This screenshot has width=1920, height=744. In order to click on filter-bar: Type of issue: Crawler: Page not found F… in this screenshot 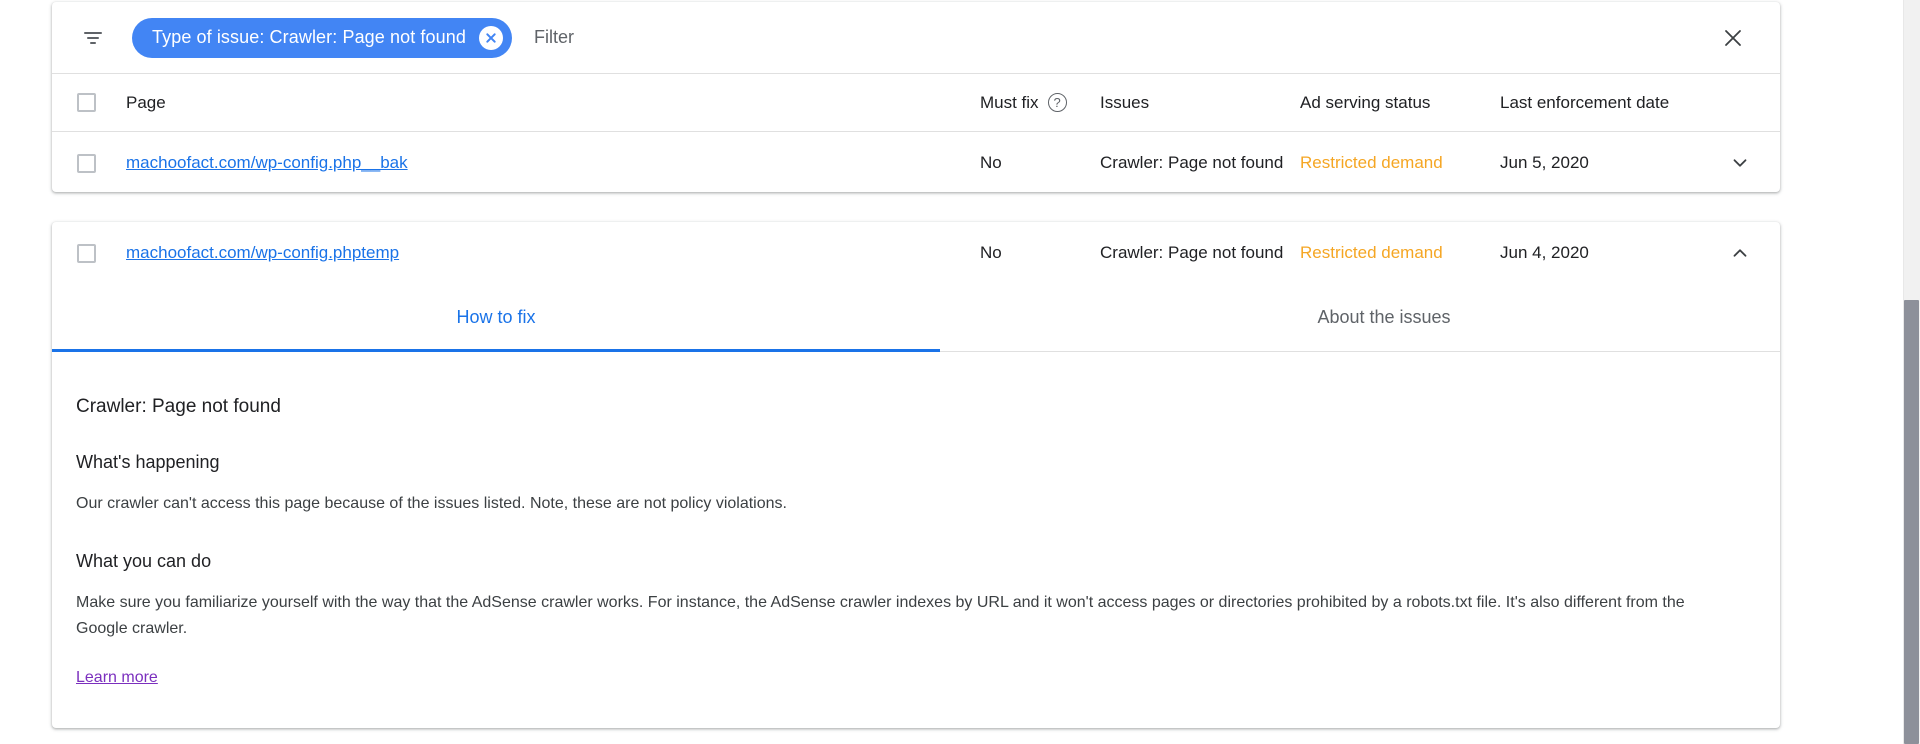, I will do `click(916, 38)`.